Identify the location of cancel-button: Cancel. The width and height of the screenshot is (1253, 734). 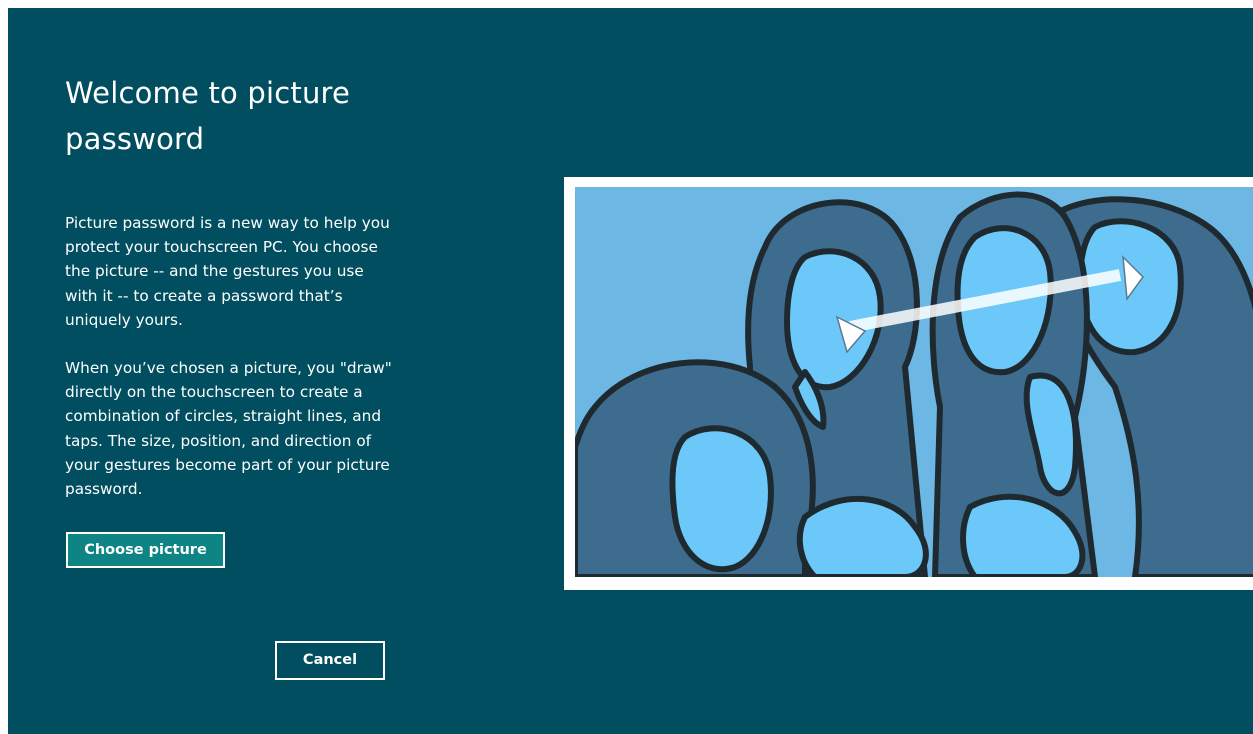
(330, 660).